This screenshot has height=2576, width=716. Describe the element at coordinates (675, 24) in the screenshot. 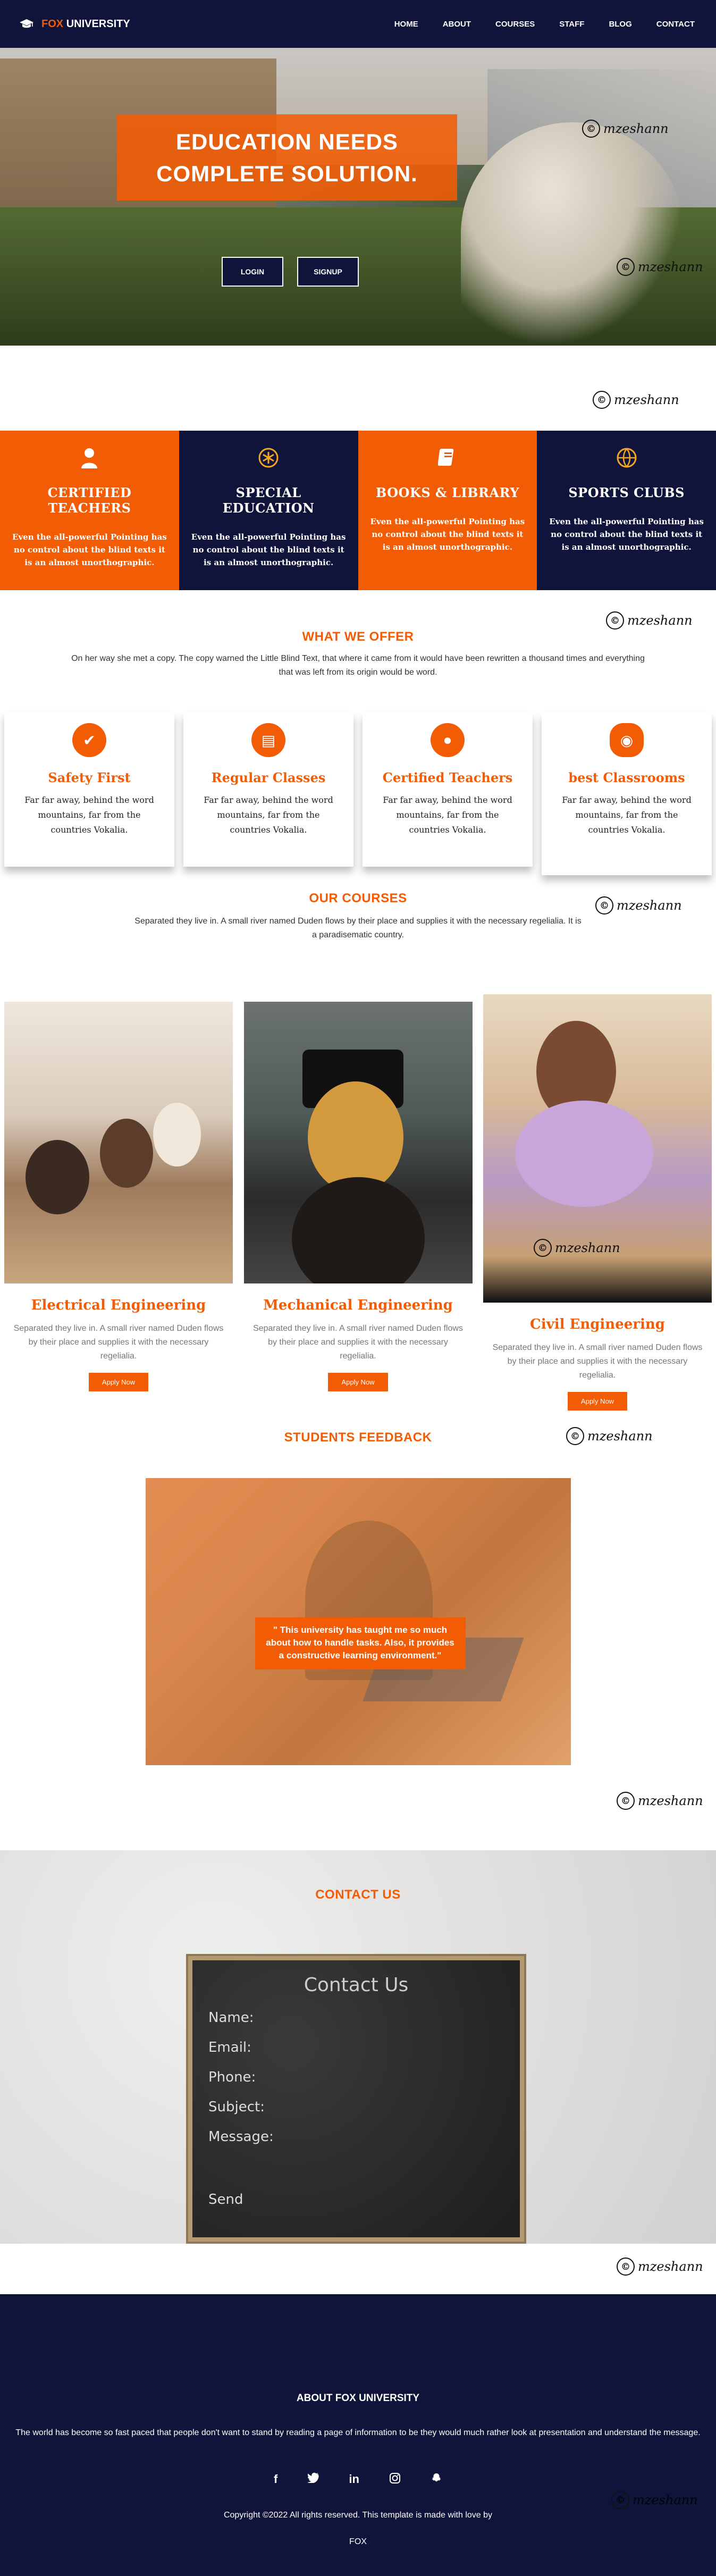

I see `nav-link-contact: CONTACT` at that location.